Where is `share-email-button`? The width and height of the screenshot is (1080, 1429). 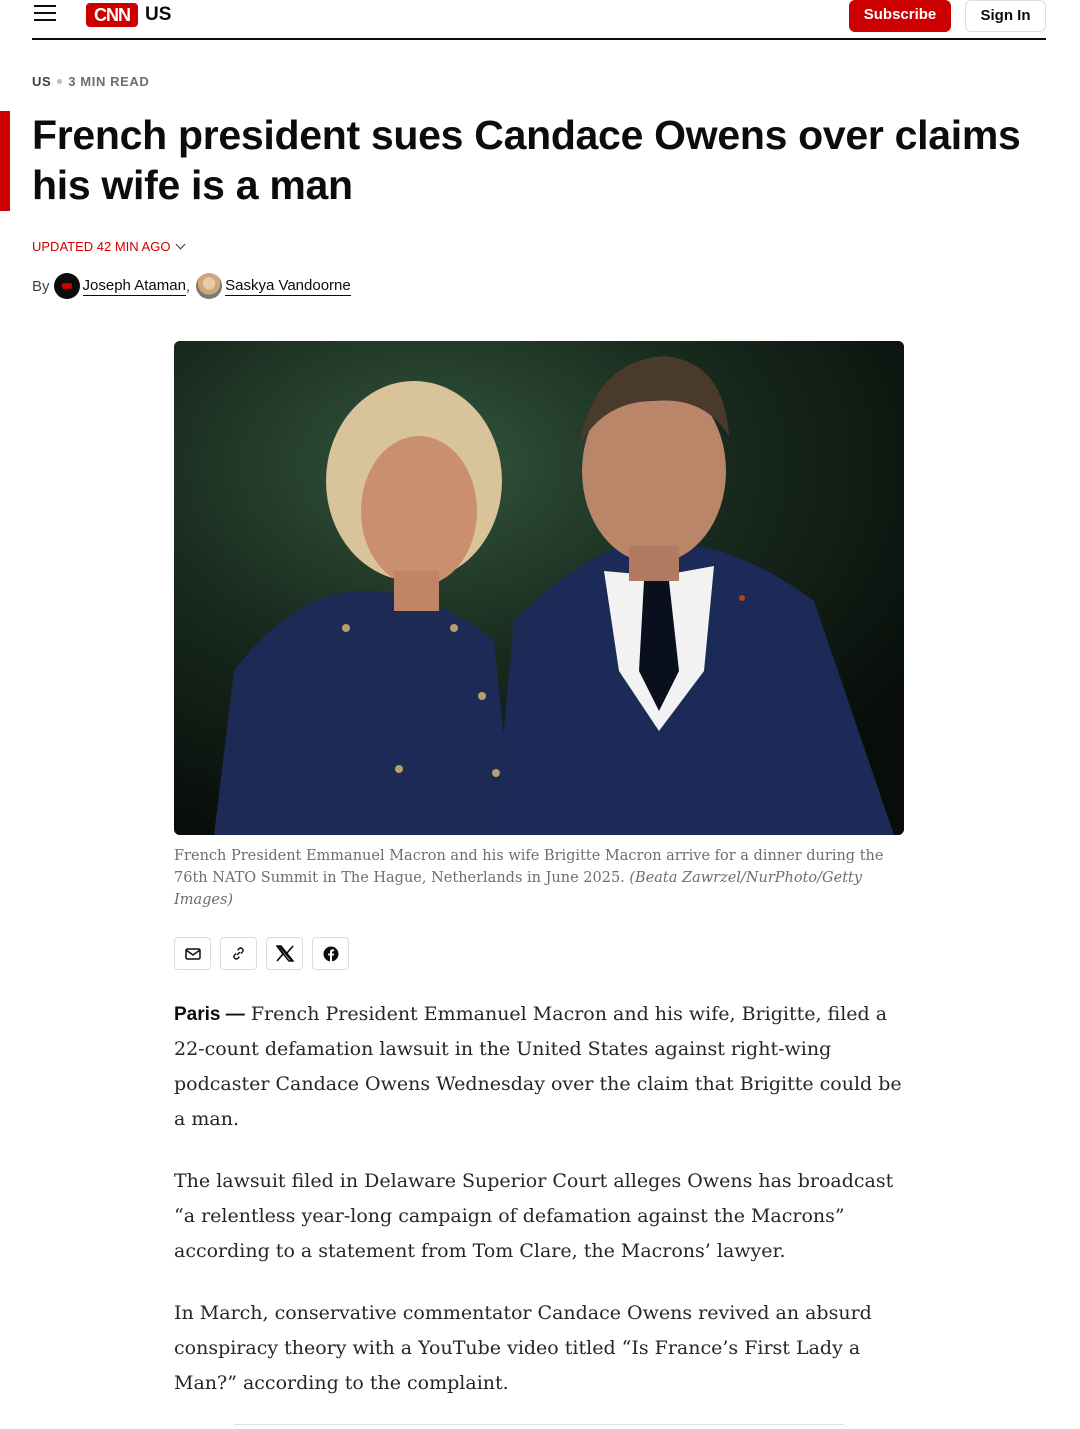
share-email-button is located at coordinates (192, 953).